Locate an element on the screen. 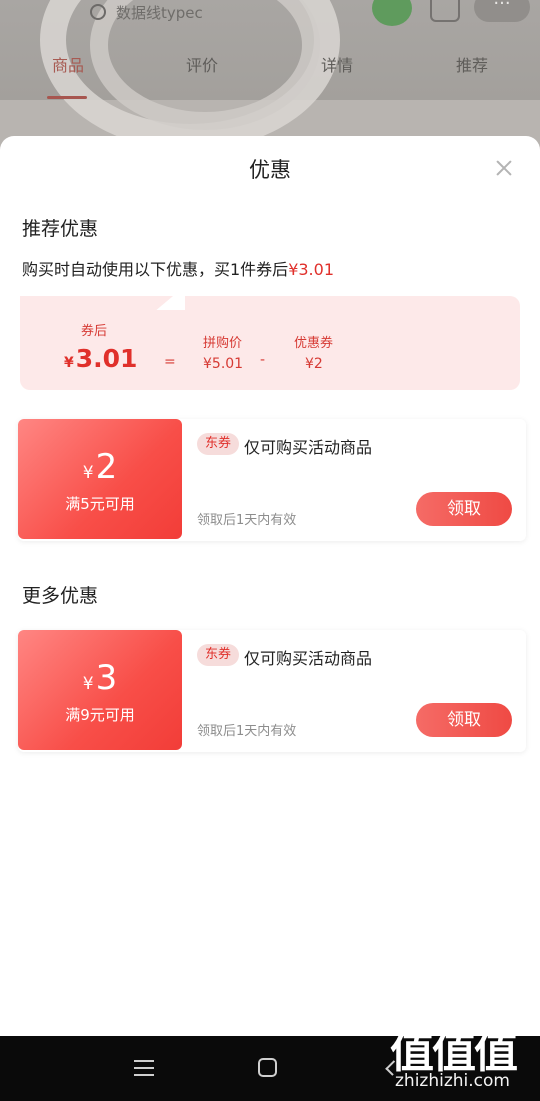 The image size is (540, 1101). more-icon: ··· is located at coordinates (502, 11).